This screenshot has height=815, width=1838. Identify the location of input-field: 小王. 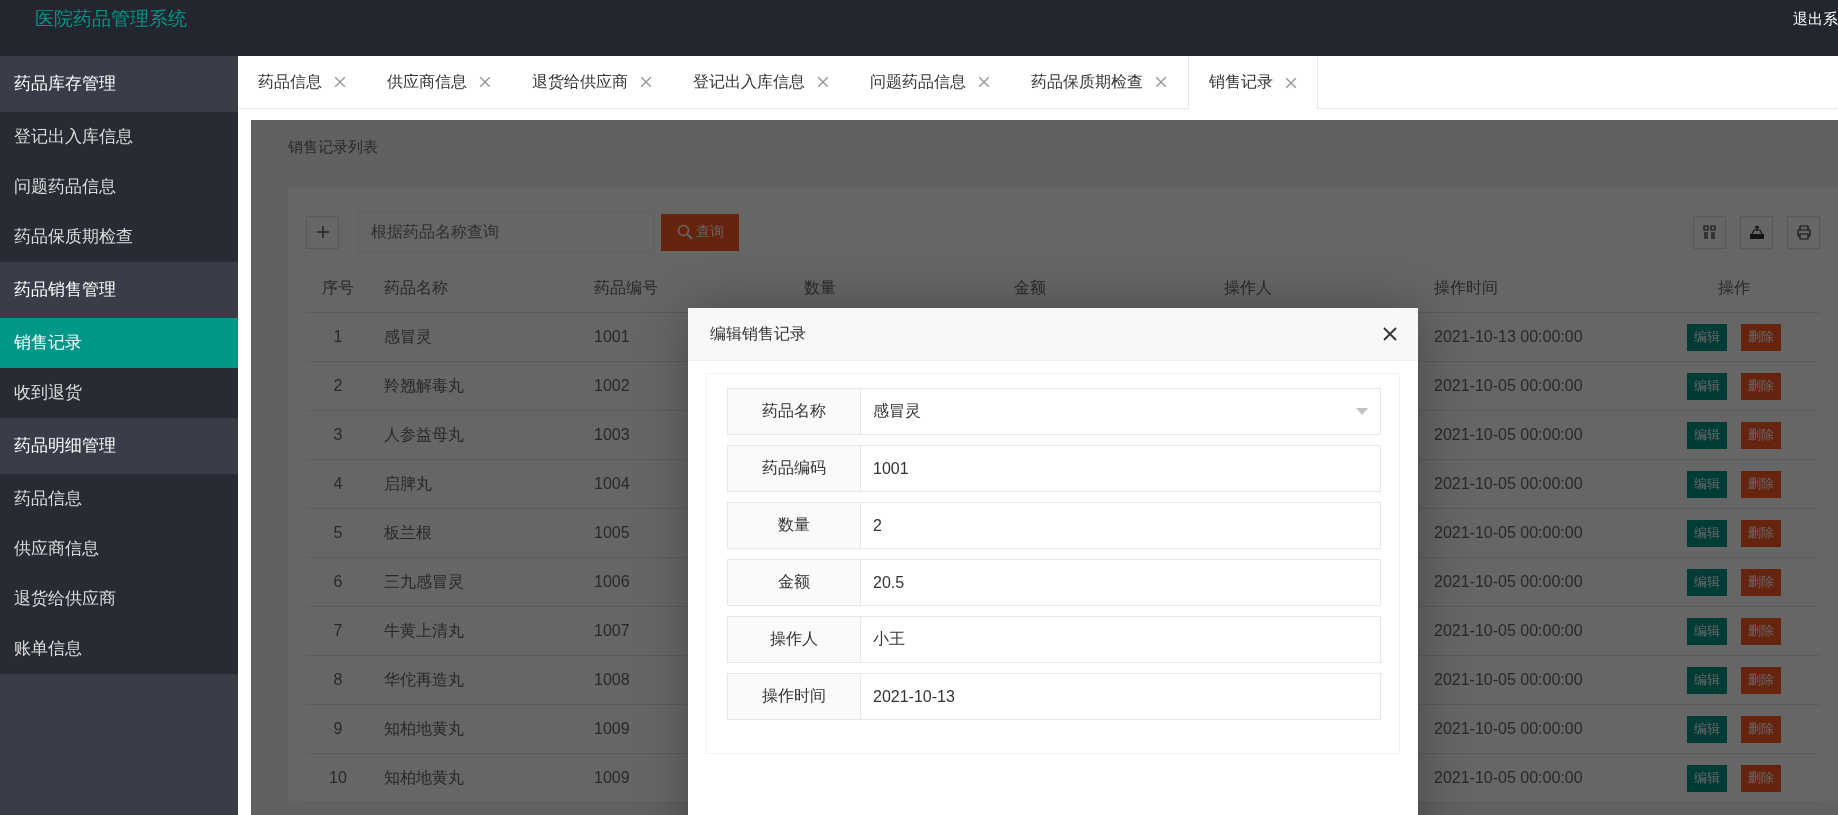
(1121, 639).